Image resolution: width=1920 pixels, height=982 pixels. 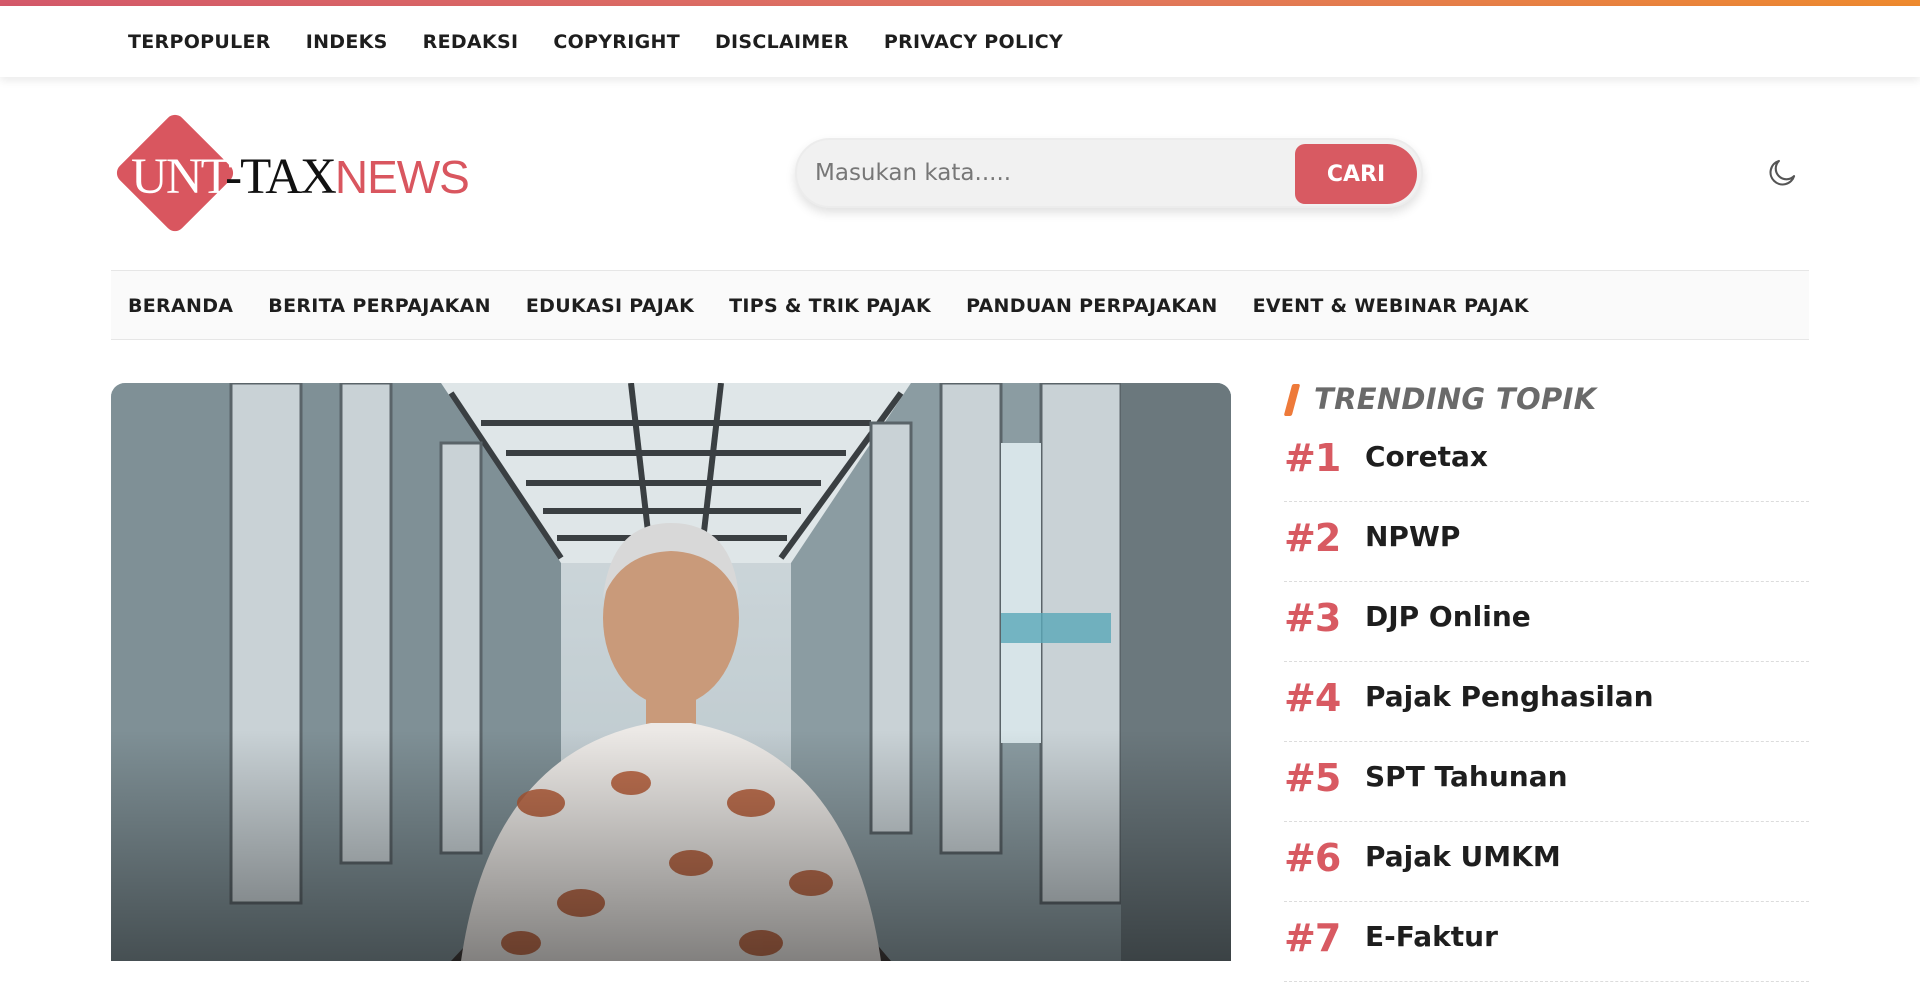 What do you see at coordinates (379, 306) in the screenshot?
I see `main-nav-berita-perpajakan: BERITA PERPAJAKAN` at bounding box center [379, 306].